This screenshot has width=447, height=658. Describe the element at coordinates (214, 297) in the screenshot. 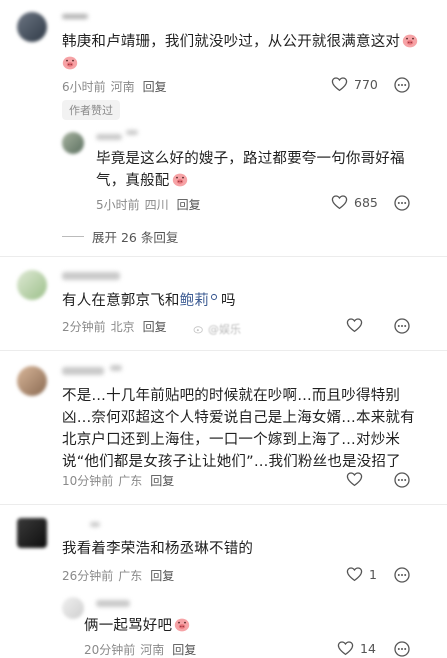

I see `mention-tag-icon` at that location.